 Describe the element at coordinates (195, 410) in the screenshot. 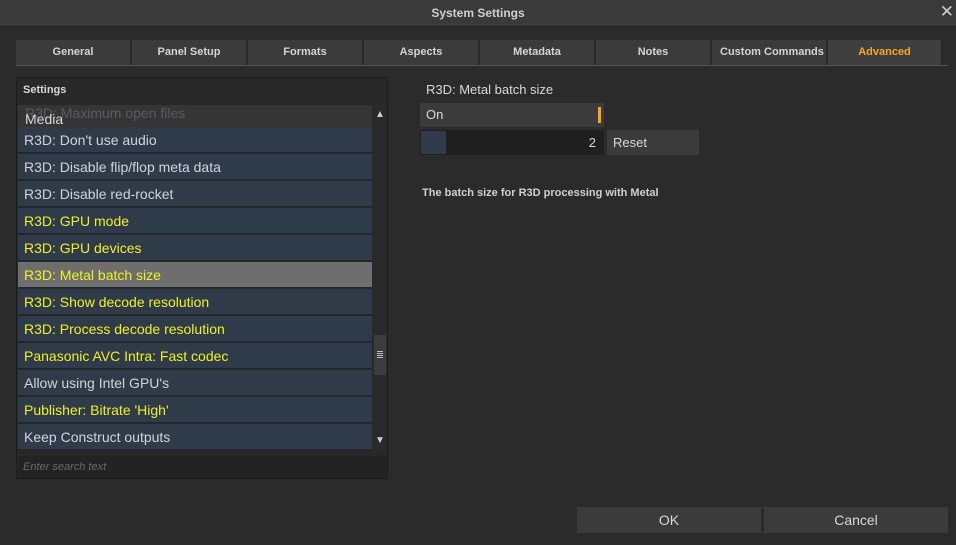

I see `list-item: Publisher: Bitrate 'High'` at that location.